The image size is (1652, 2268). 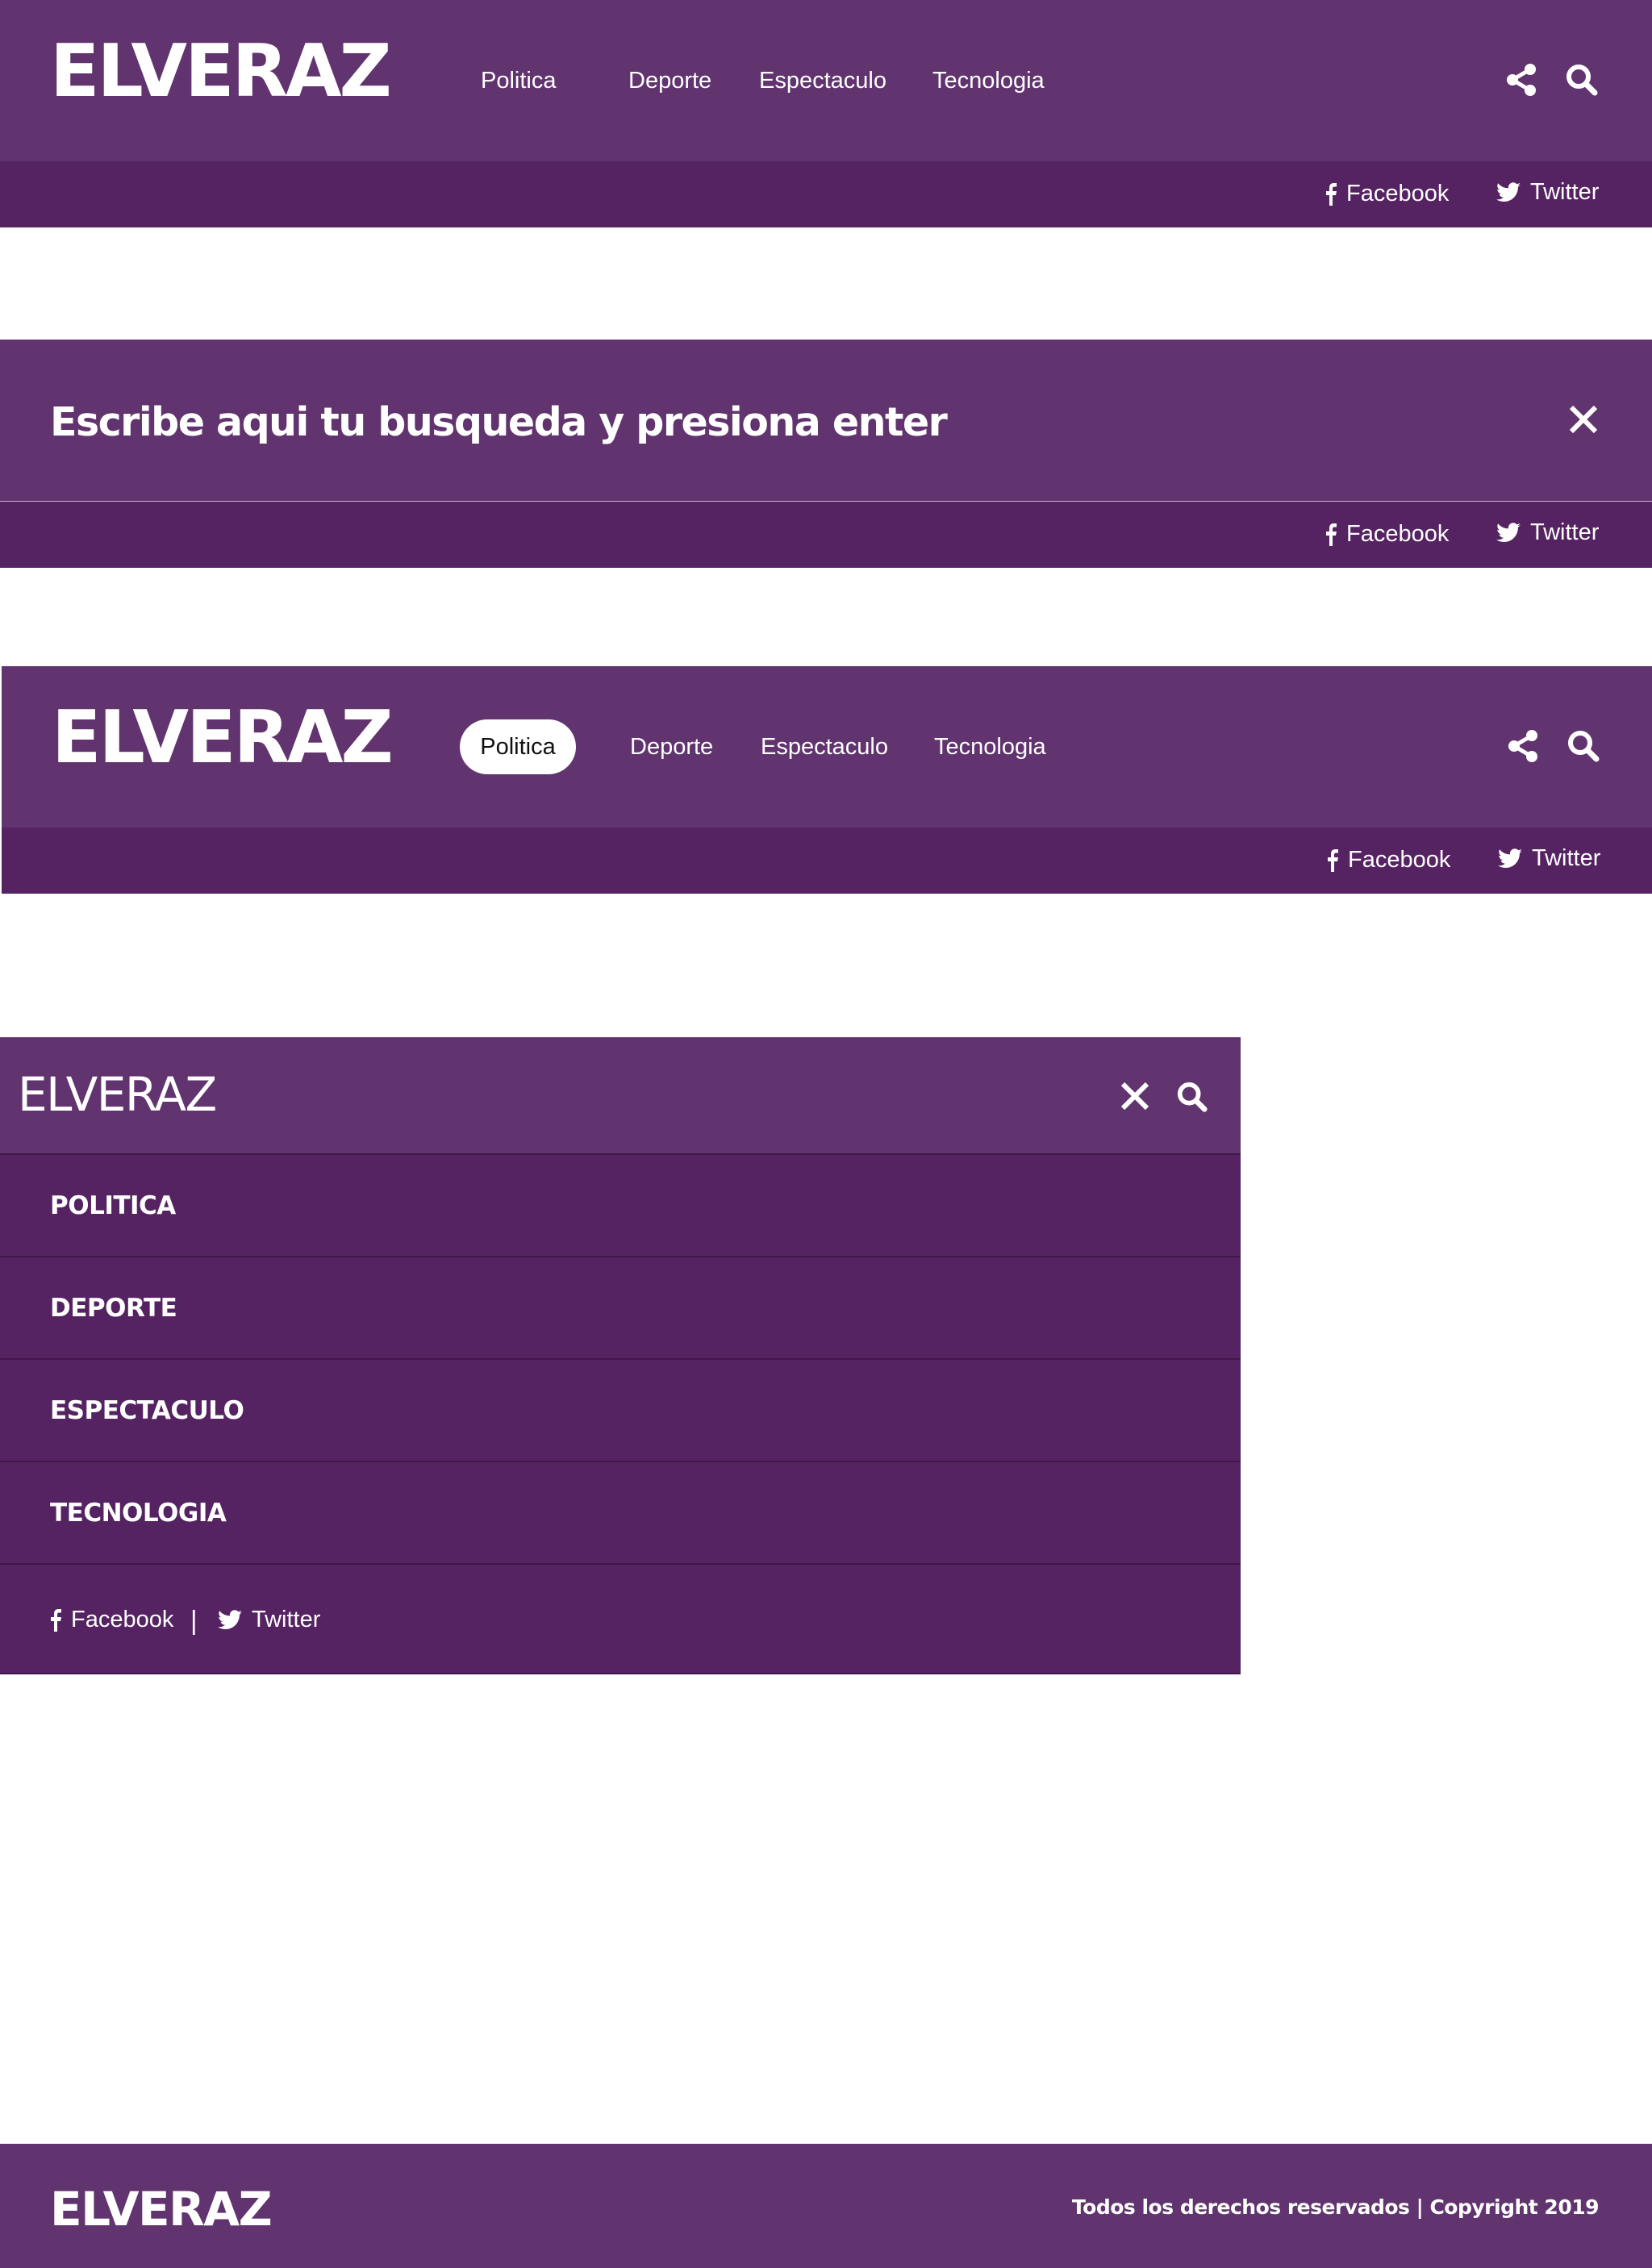 What do you see at coordinates (827, 861) in the screenshot?
I see `social-bar-3: Facebook Twitter` at bounding box center [827, 861].